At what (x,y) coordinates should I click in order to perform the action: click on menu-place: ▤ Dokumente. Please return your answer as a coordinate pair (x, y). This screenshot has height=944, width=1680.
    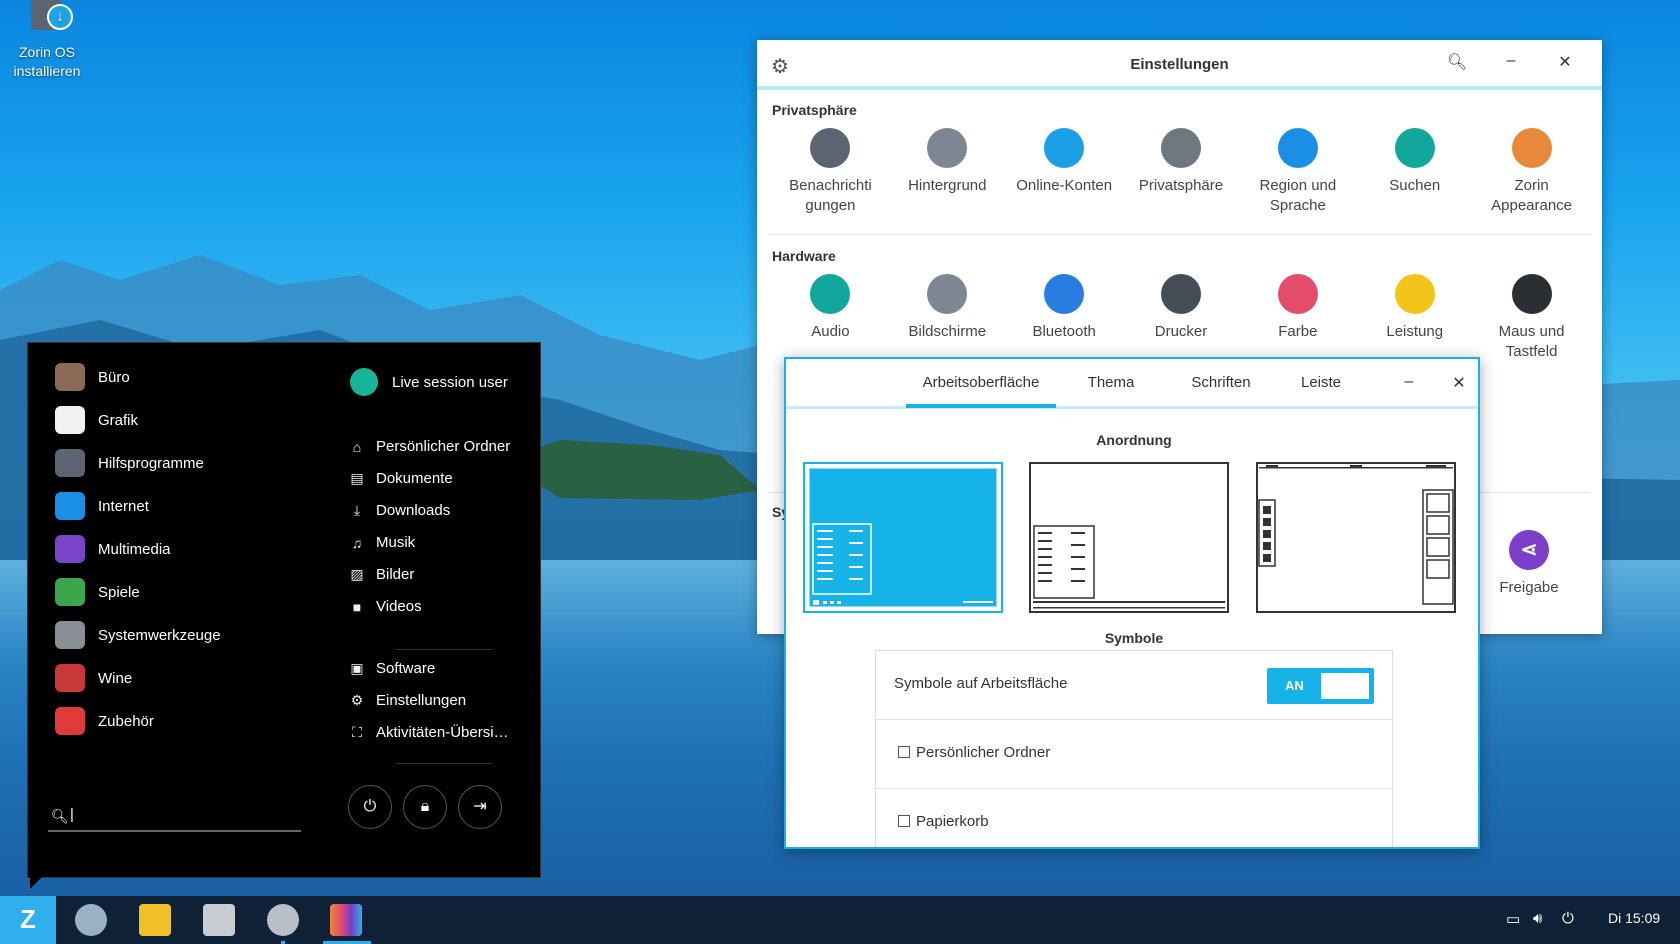
    Looking at the image, I should click on (400, 478).